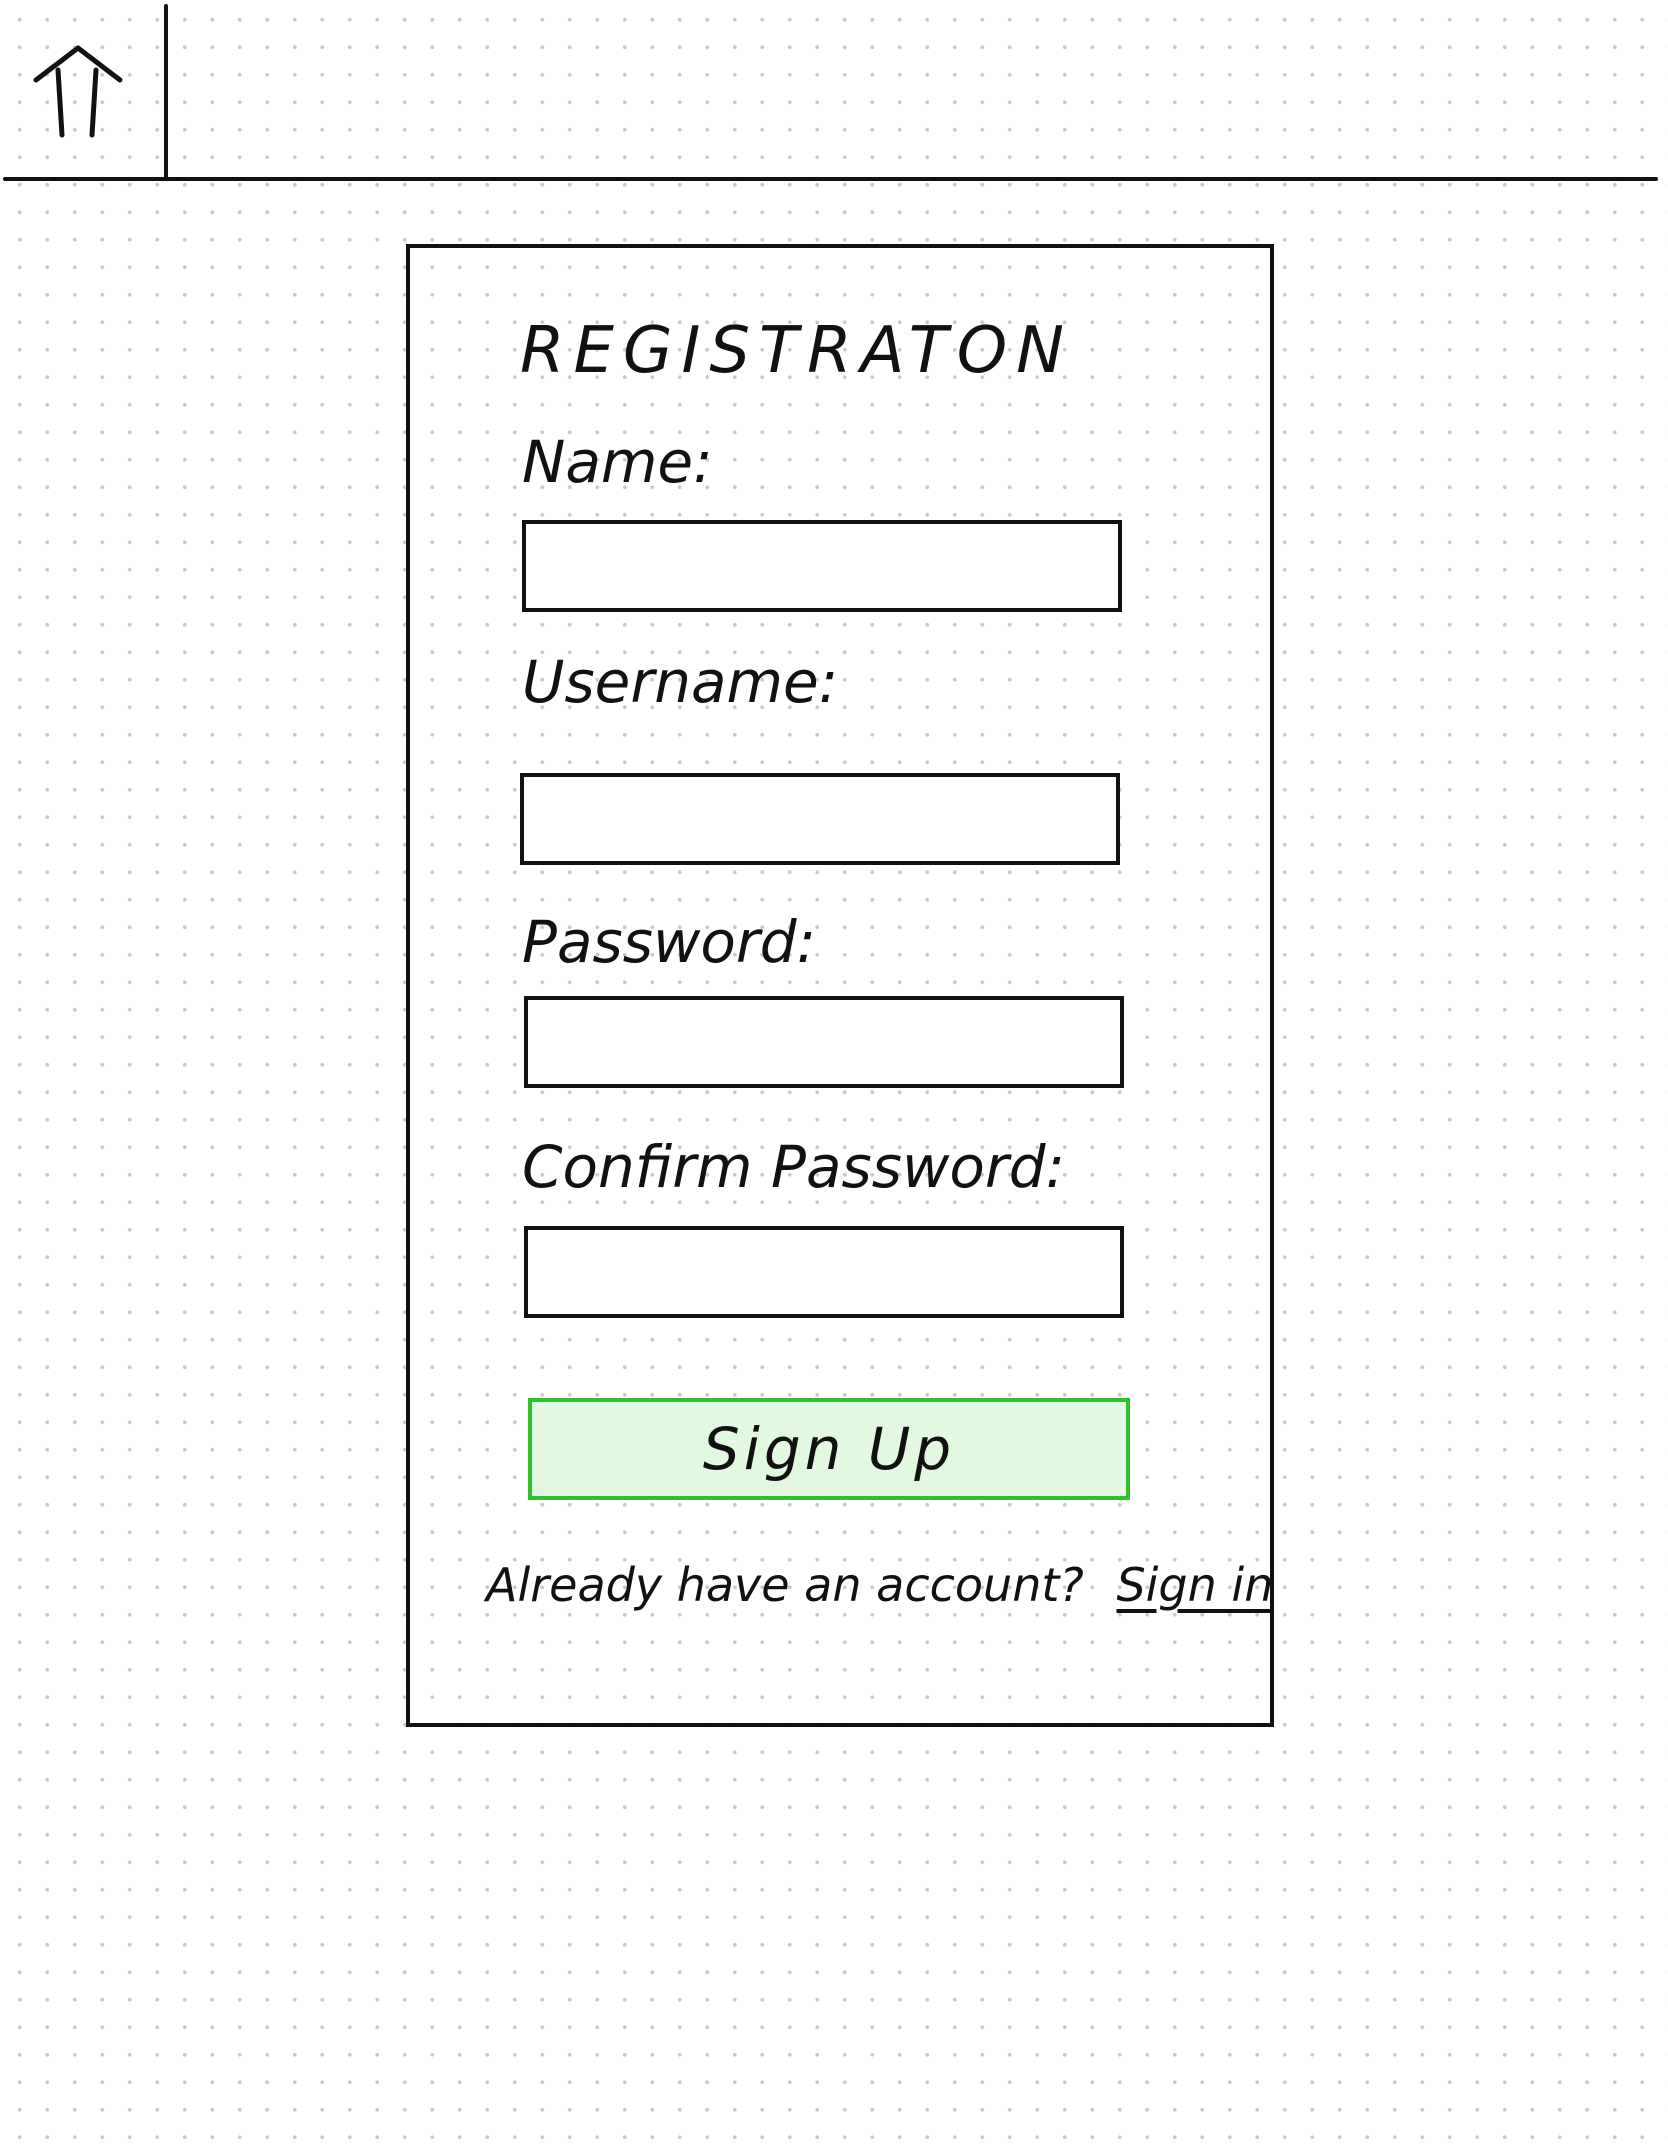 The height and width of the screenshot is (2154, 1668). What do you see at coordinates (680, 682) in the screenshot?
I see `username-label: Username:` at bounding box center [680, 682].